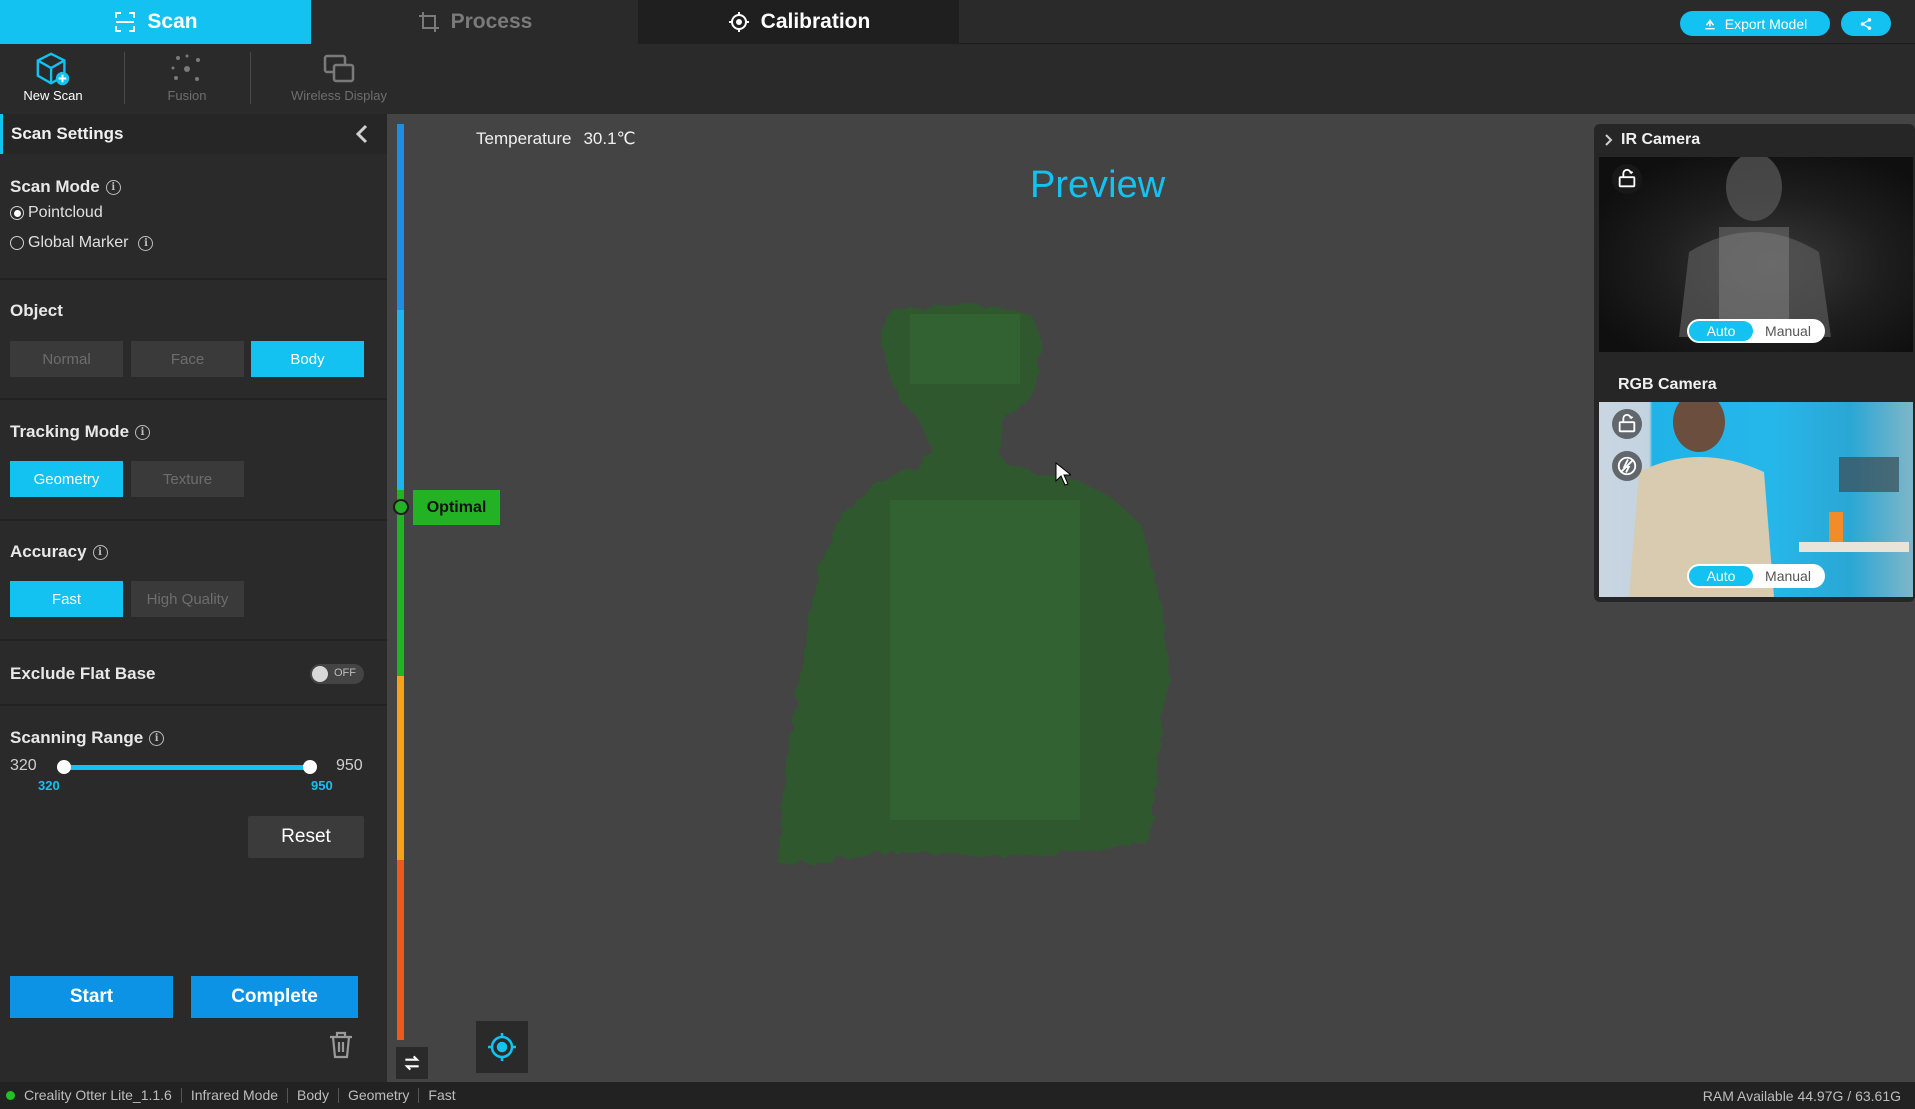 Image resolution: width=1915 pixels, height=1109 pixels. Describe the element at coordinates (400, 768) in the screenshot. I see `distance-bar-far` at that location.